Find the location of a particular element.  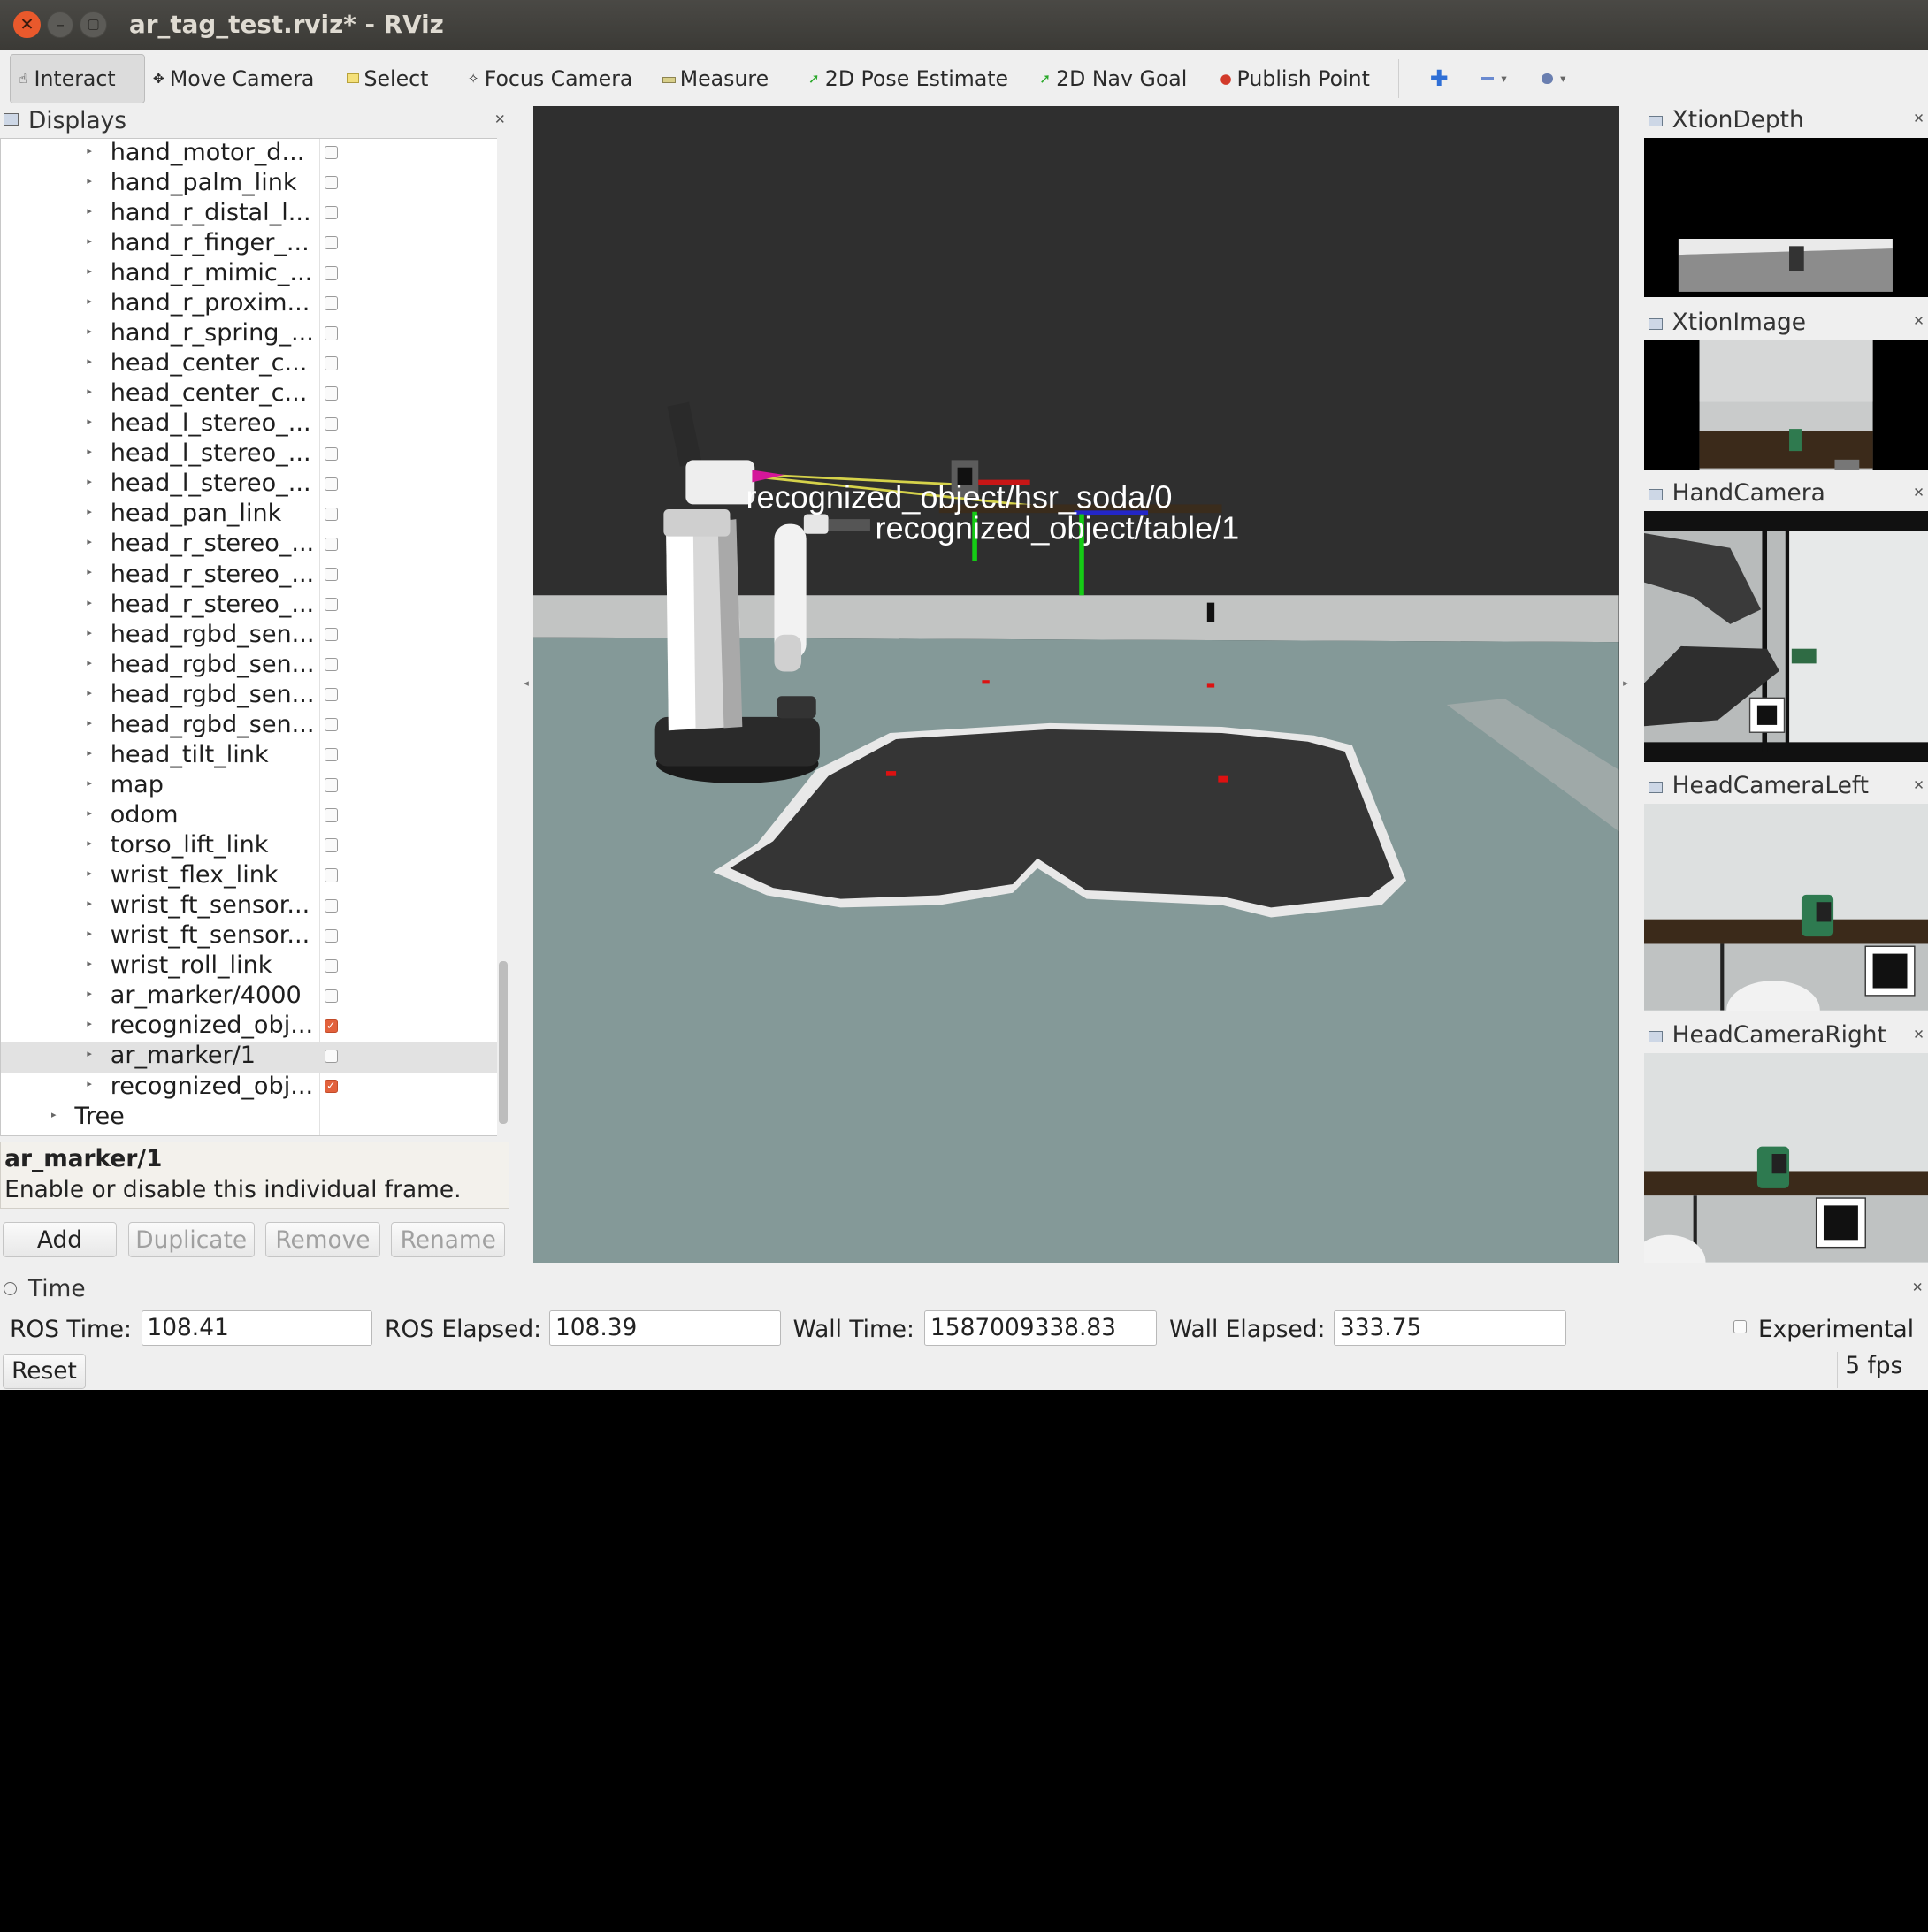

frame-row: ▸ ar_marker/4000 is located at coordinates (249, 996).